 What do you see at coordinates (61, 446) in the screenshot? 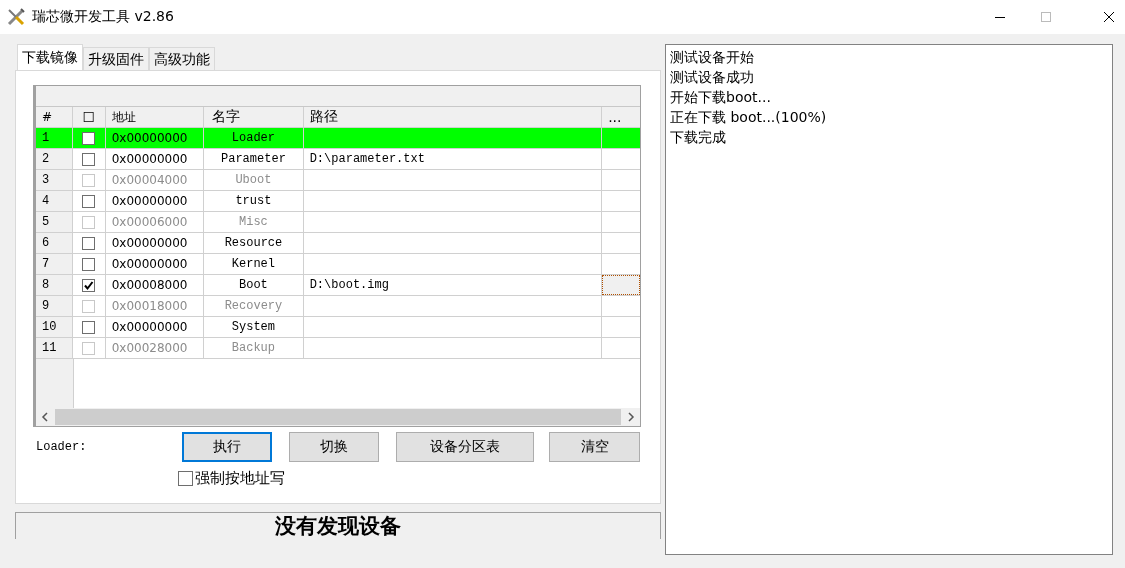
I see `loader-label: Loader:` at bounding box center [61, 446].